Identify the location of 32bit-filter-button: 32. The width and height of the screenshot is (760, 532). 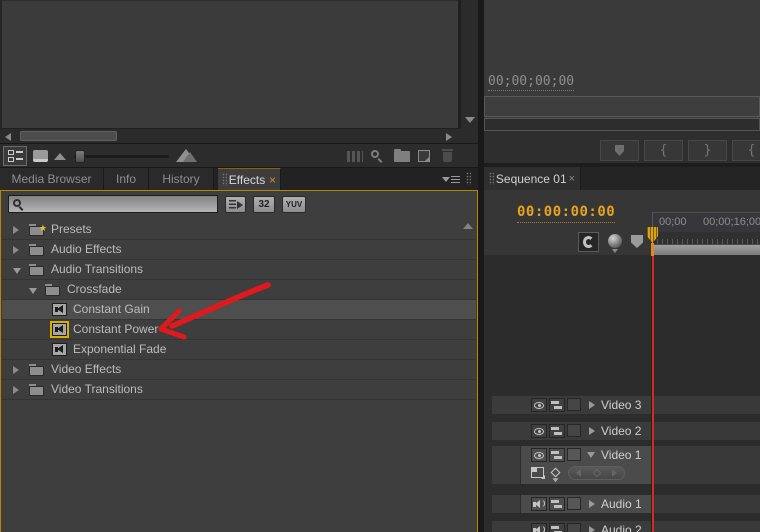
(264, 204).